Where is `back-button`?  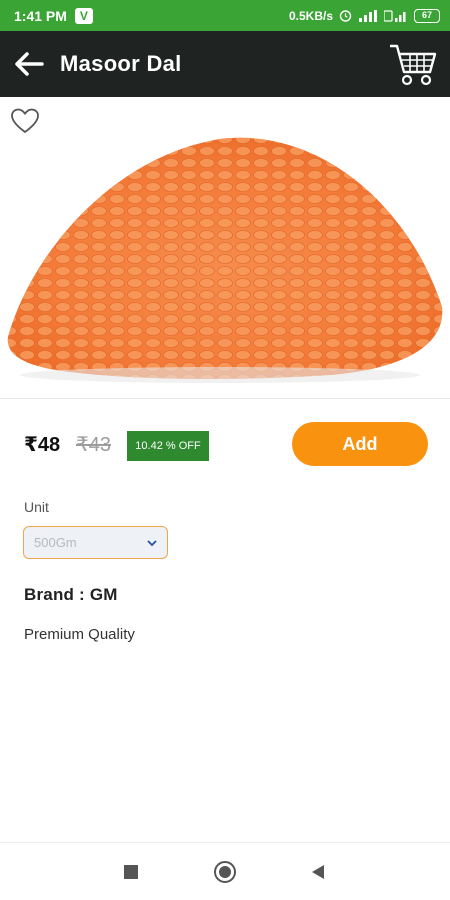
back-button is located at coordinates (29, 64).